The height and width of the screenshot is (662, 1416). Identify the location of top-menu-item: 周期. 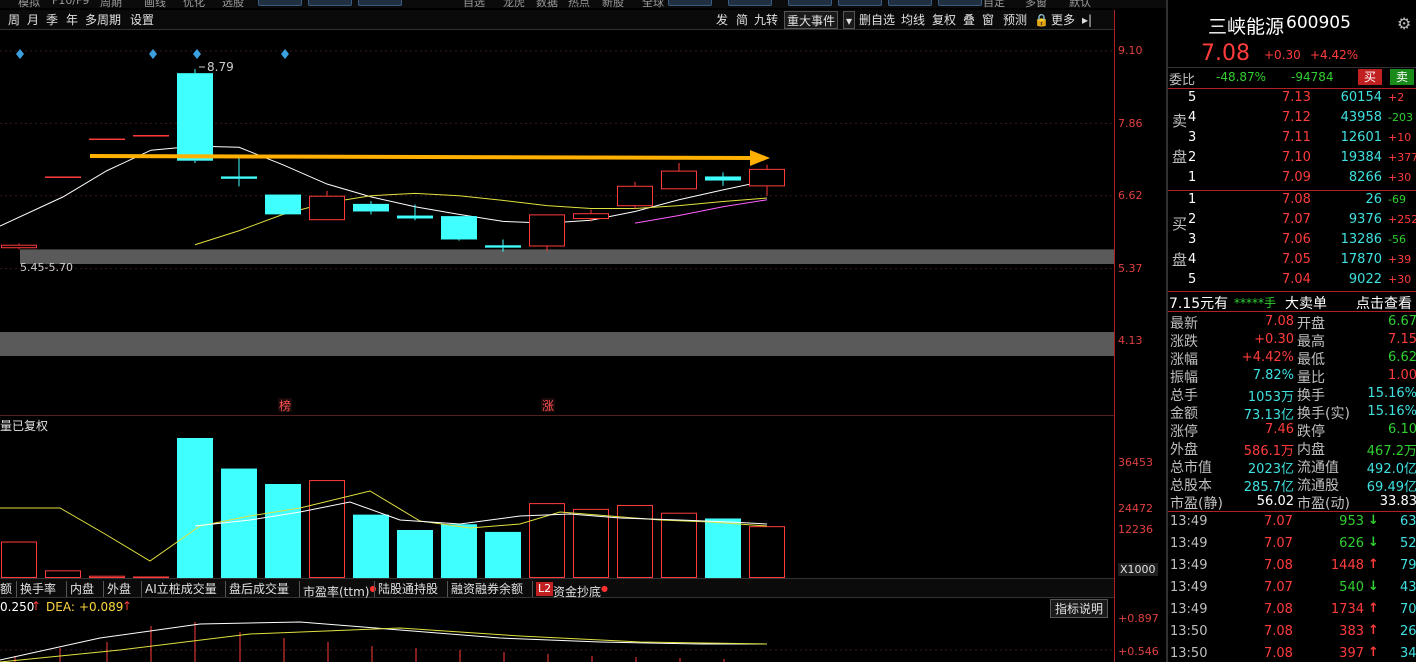
(111, 4).